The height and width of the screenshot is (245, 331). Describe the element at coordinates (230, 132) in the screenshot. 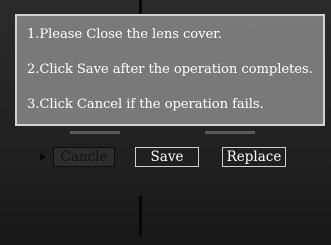

I see `crosshair-right-line` at that location.